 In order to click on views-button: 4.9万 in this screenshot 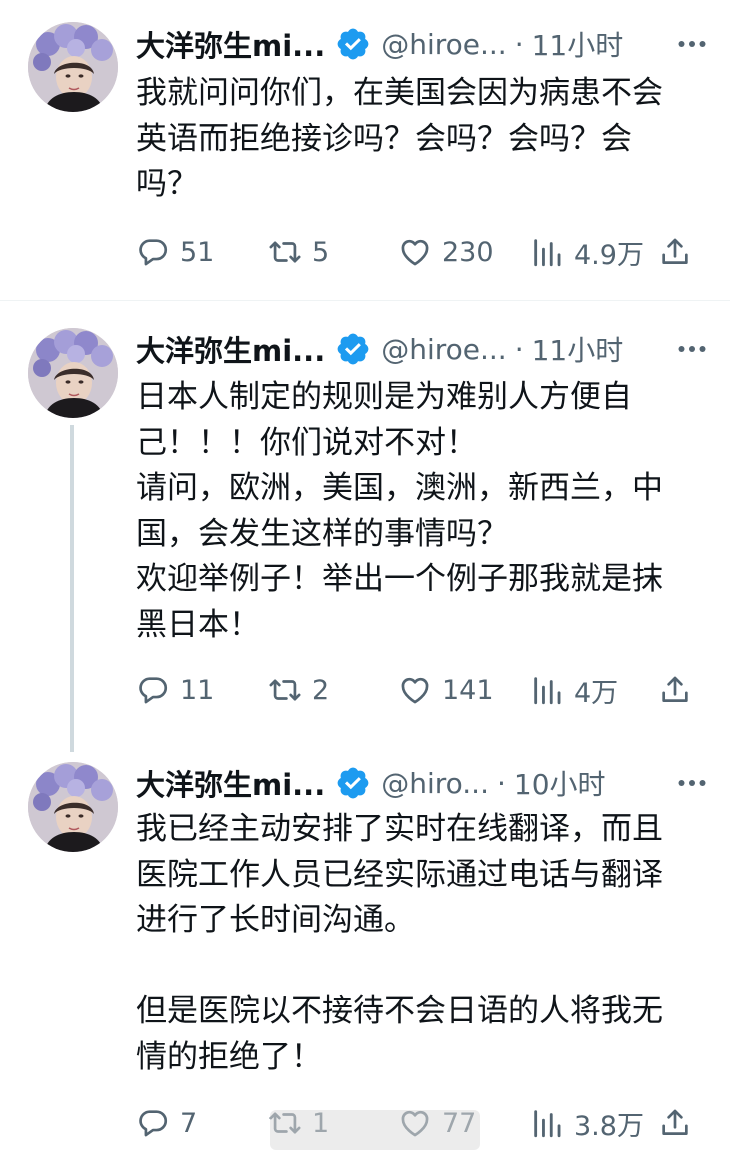, I will do `click(587, 252)`.